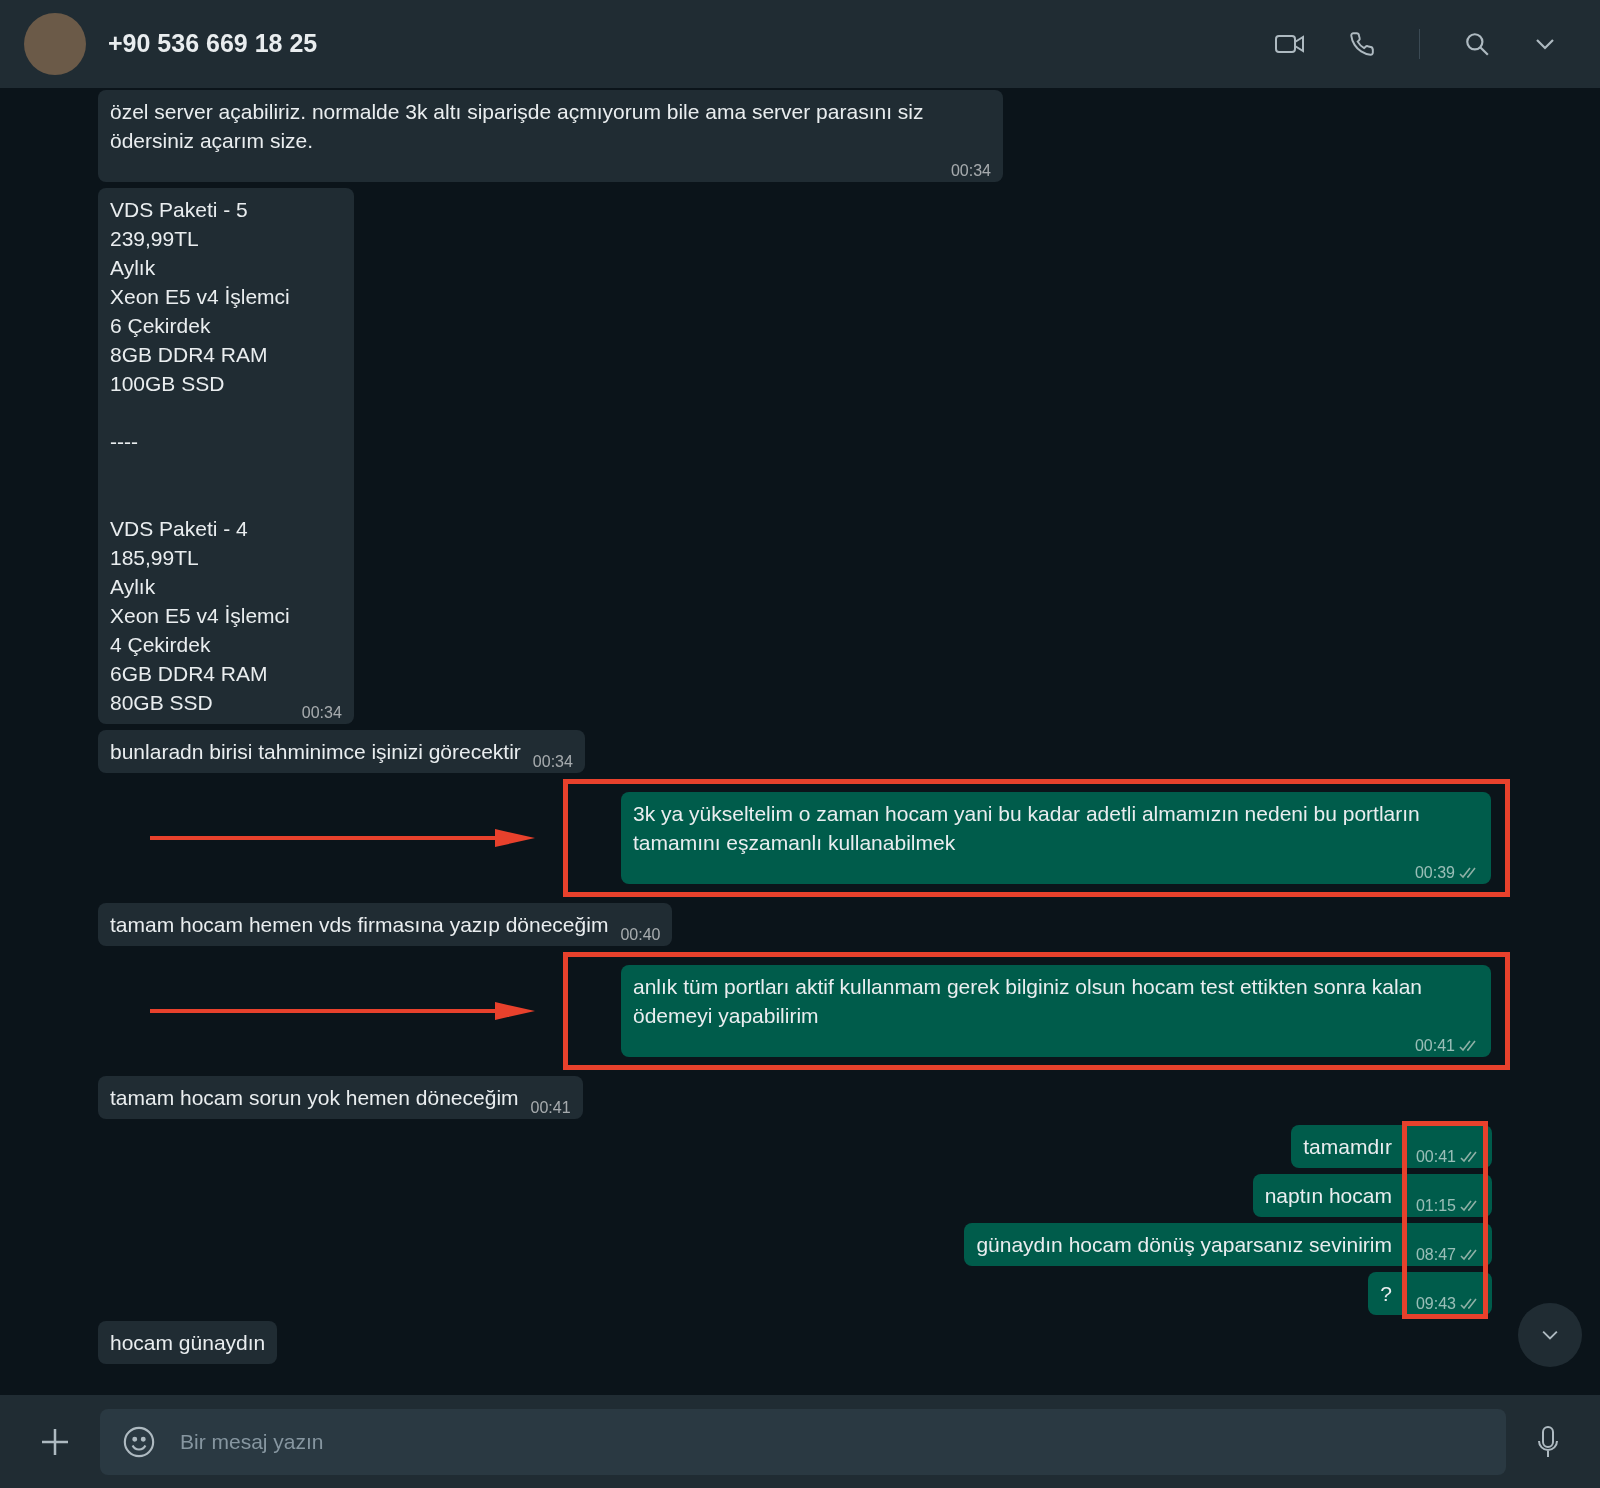  I want to click on message-time: 00:39, so click(1434, 873).